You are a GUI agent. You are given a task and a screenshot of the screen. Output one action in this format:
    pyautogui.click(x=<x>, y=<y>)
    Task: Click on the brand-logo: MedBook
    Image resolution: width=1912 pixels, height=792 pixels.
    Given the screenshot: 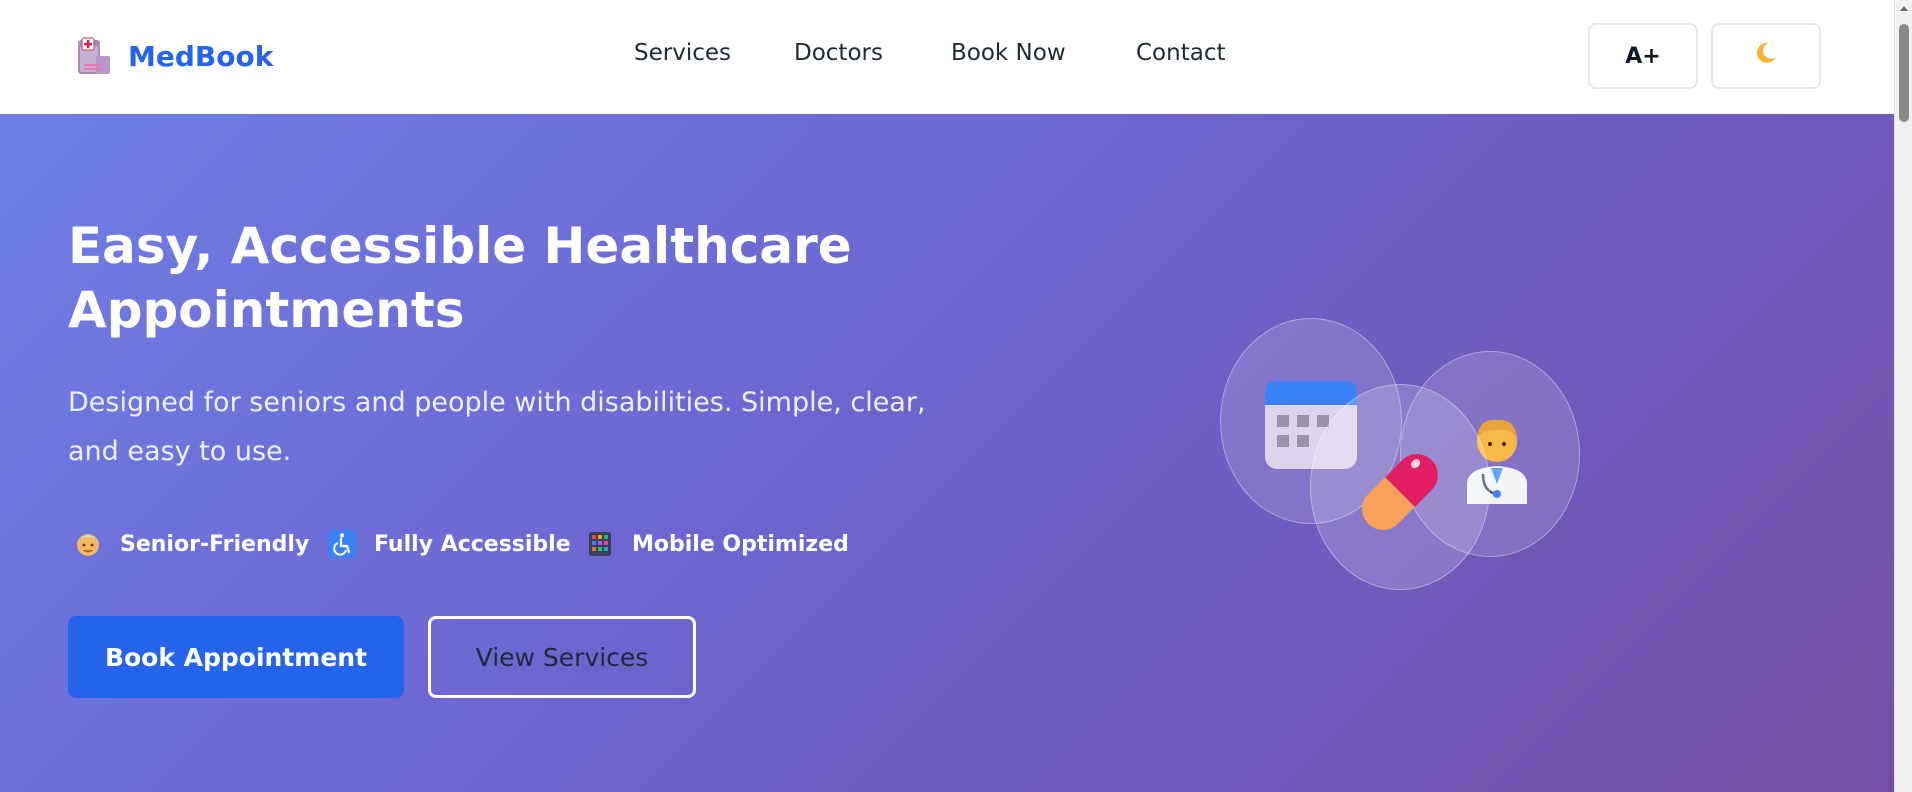 What is the action you would take?
    pyautogui.click(x=174, y=56)
    